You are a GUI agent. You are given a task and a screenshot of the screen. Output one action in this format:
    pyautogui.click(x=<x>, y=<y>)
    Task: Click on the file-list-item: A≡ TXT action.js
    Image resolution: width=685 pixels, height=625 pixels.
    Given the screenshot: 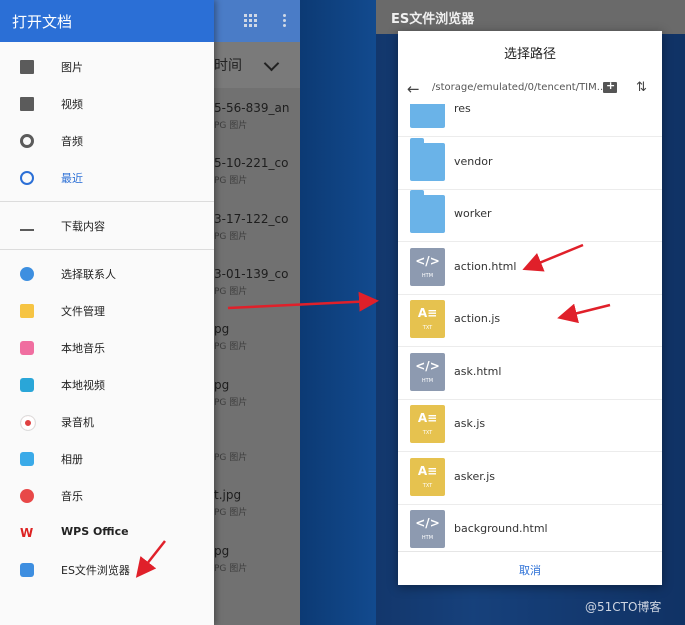 What is the action you would take?
    pyautogui.click(x=530, y=320)
    